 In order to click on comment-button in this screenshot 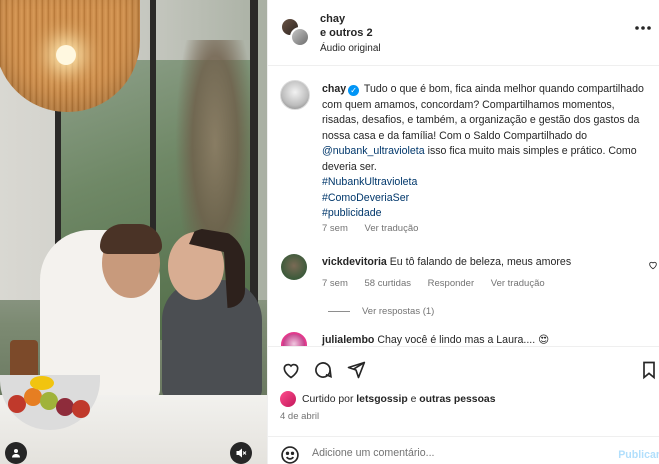, I will do `click(323, 370)`.